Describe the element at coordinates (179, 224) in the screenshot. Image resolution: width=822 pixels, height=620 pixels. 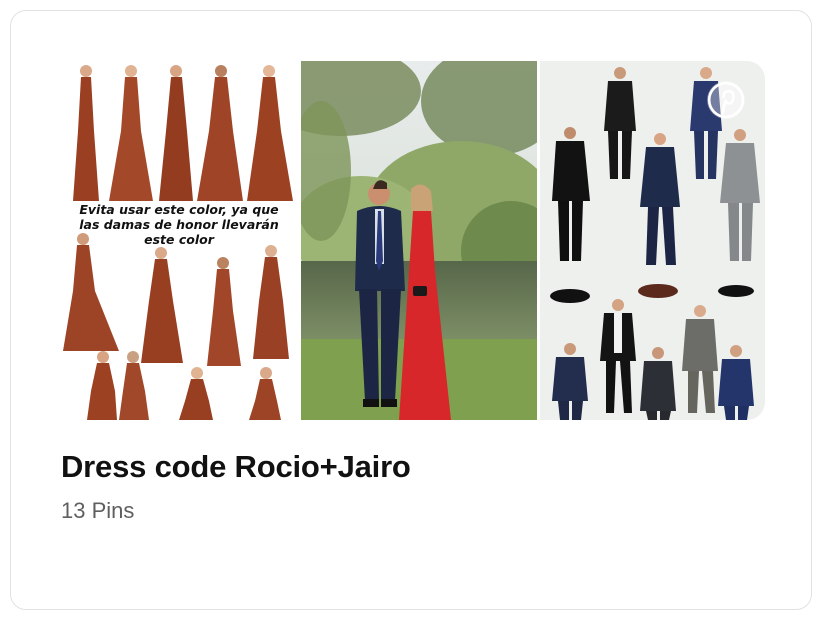
I see `caption-line-2: las damas de honor llevarán` at that location.